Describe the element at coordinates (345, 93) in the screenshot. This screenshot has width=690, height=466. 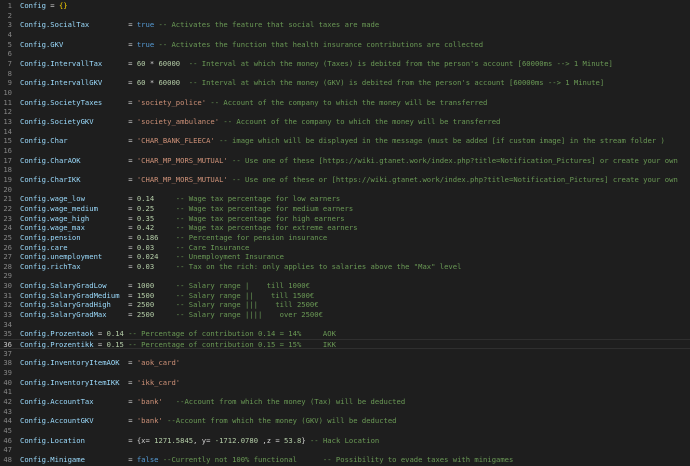
I see `code-line: 10` at that location.